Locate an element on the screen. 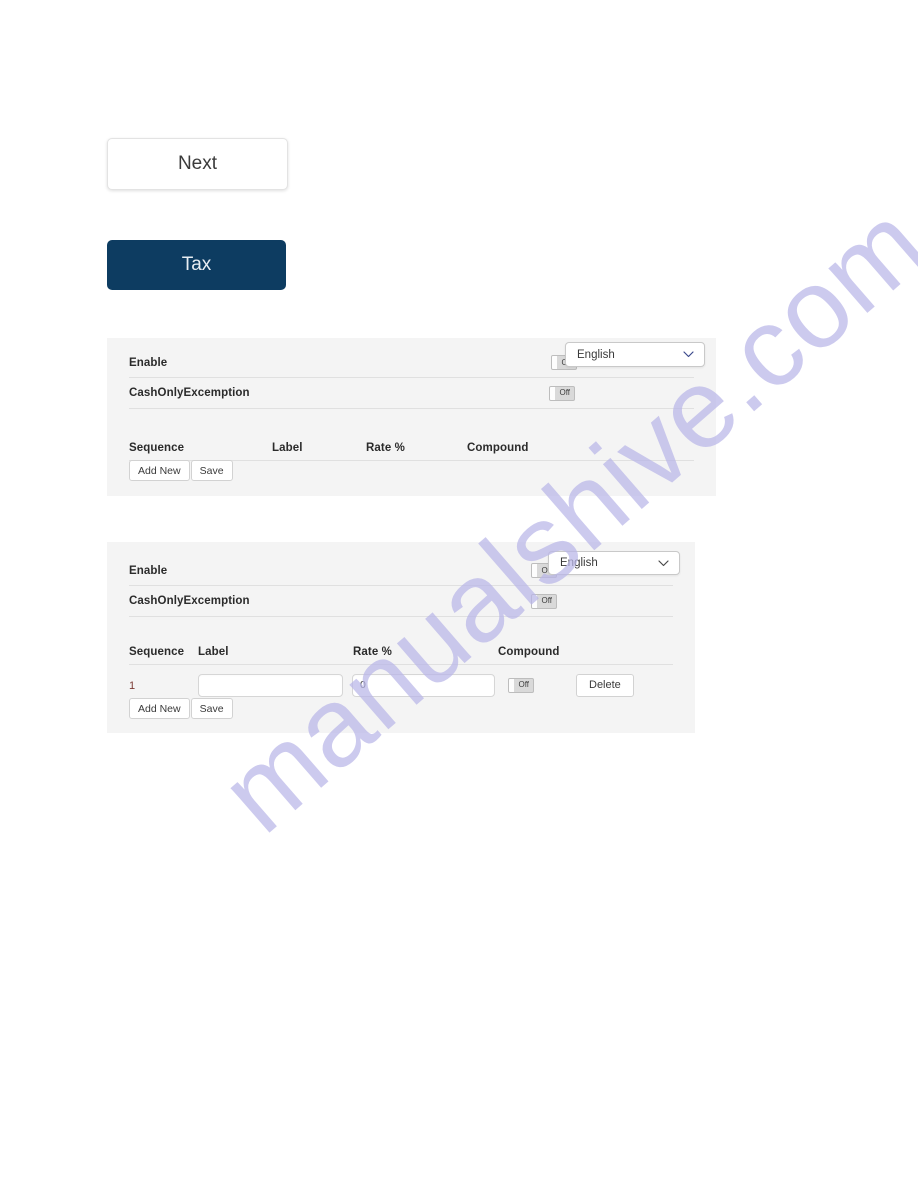 Image resolution: width=918 pixels, height=1188 pixels. compound-toggle: Off is located at coordinates (521, 685).